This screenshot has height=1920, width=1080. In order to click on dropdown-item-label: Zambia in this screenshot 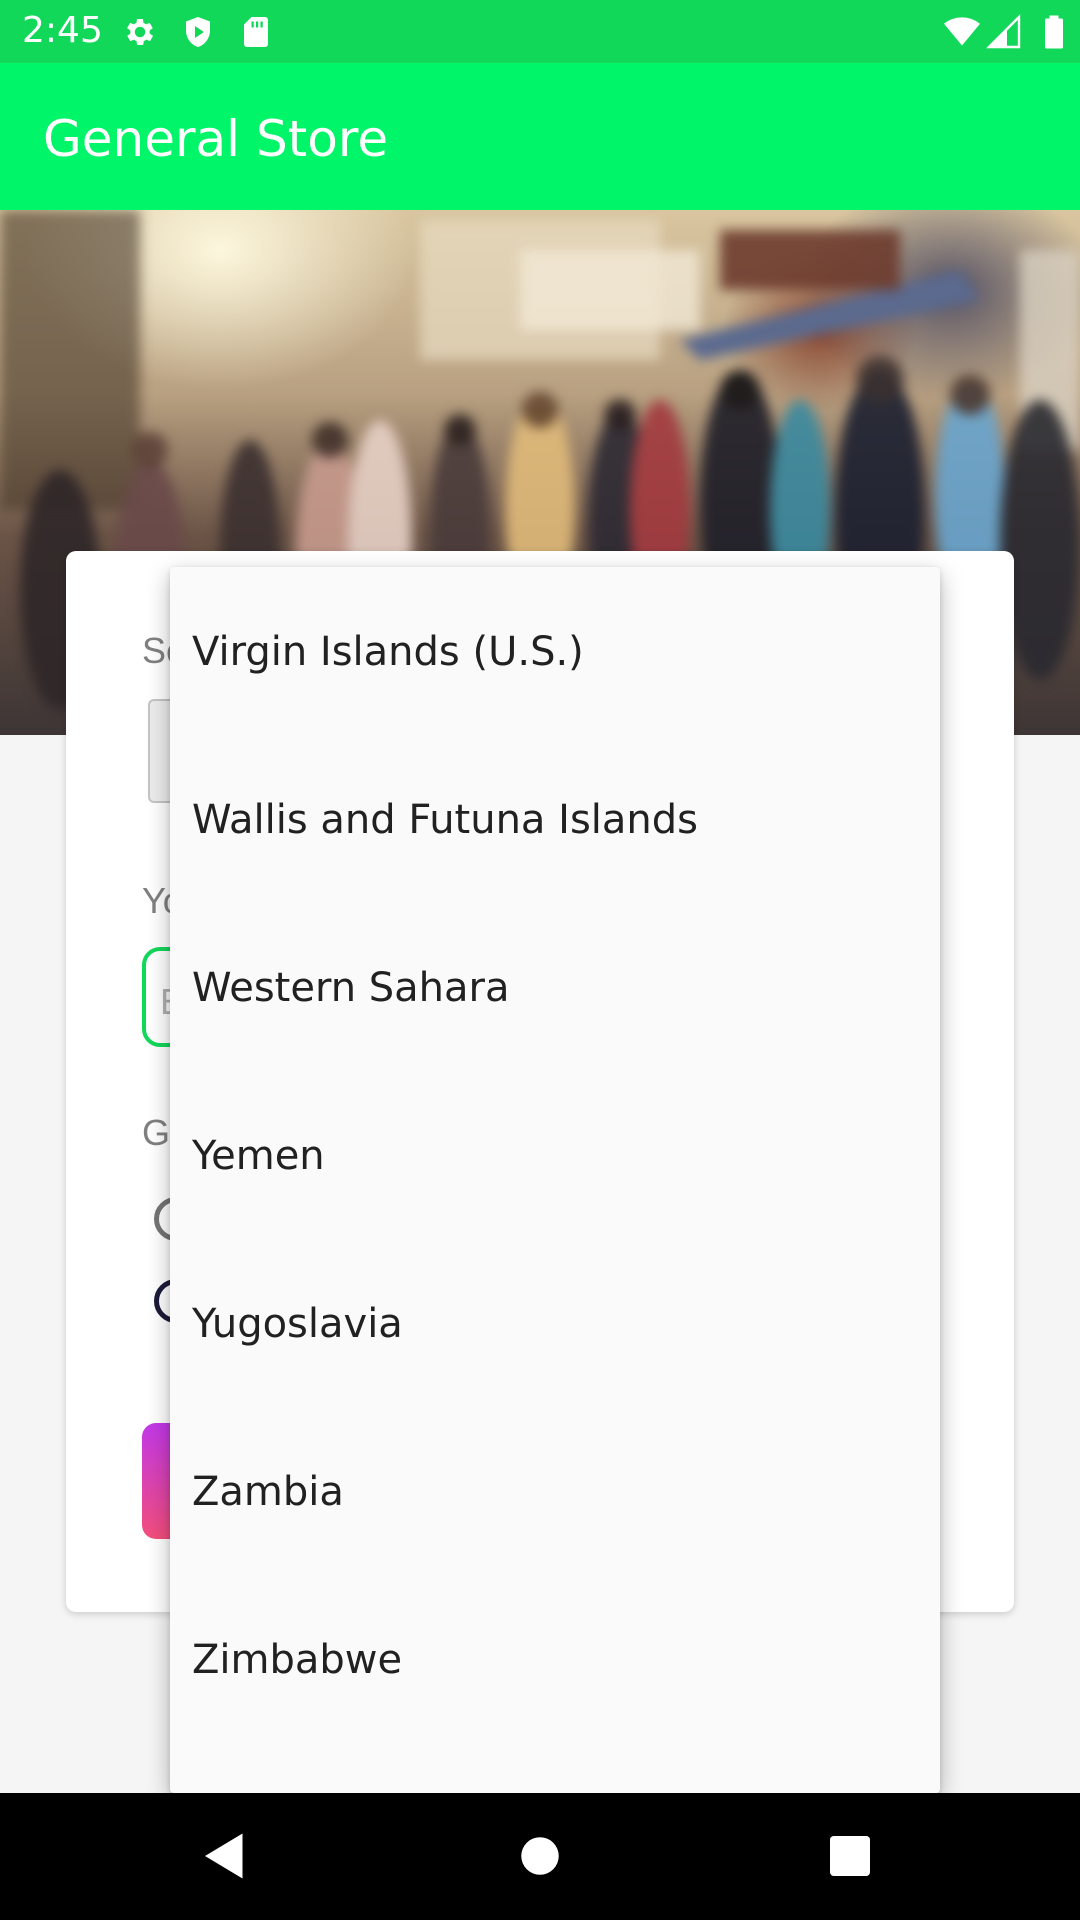, I will do `click(268, 1492)`.